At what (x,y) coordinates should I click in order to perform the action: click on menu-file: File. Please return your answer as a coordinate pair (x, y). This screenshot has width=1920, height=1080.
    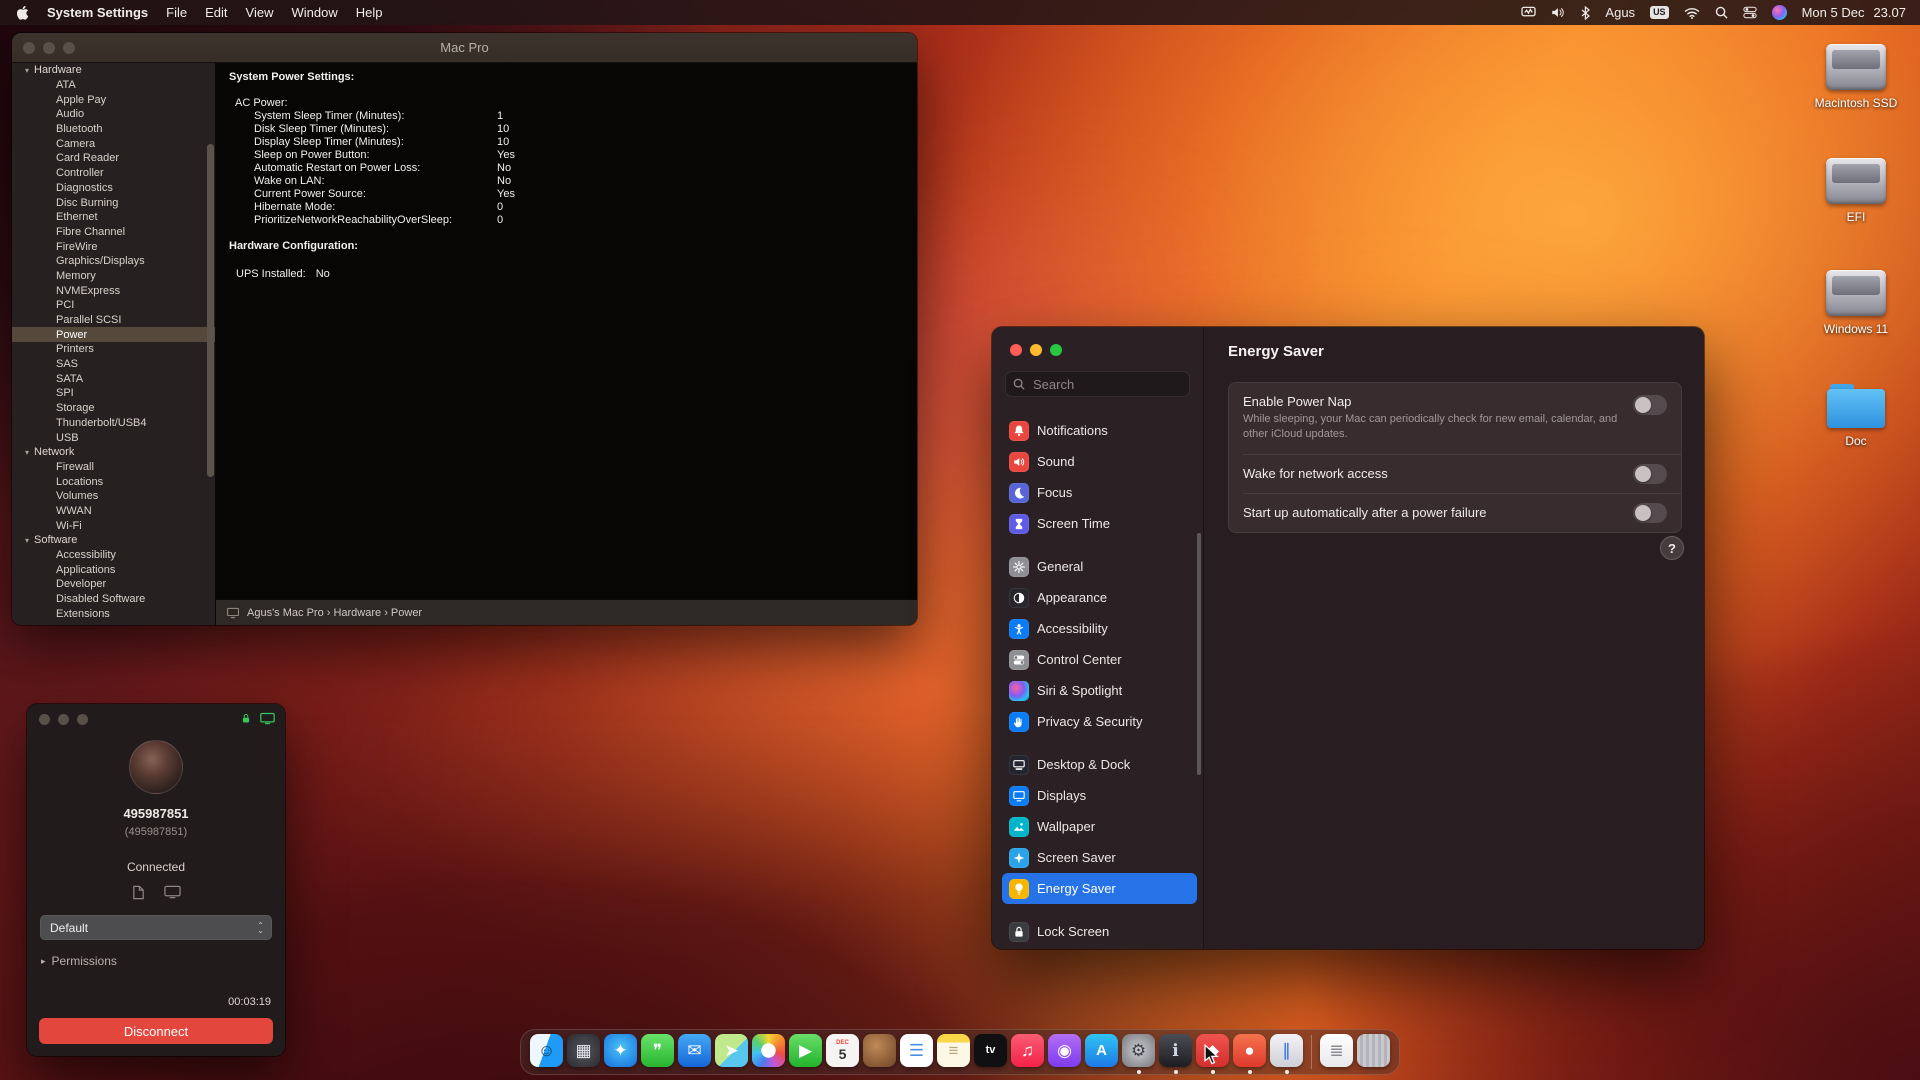
    Looking at the image, I should click on (176, 12).